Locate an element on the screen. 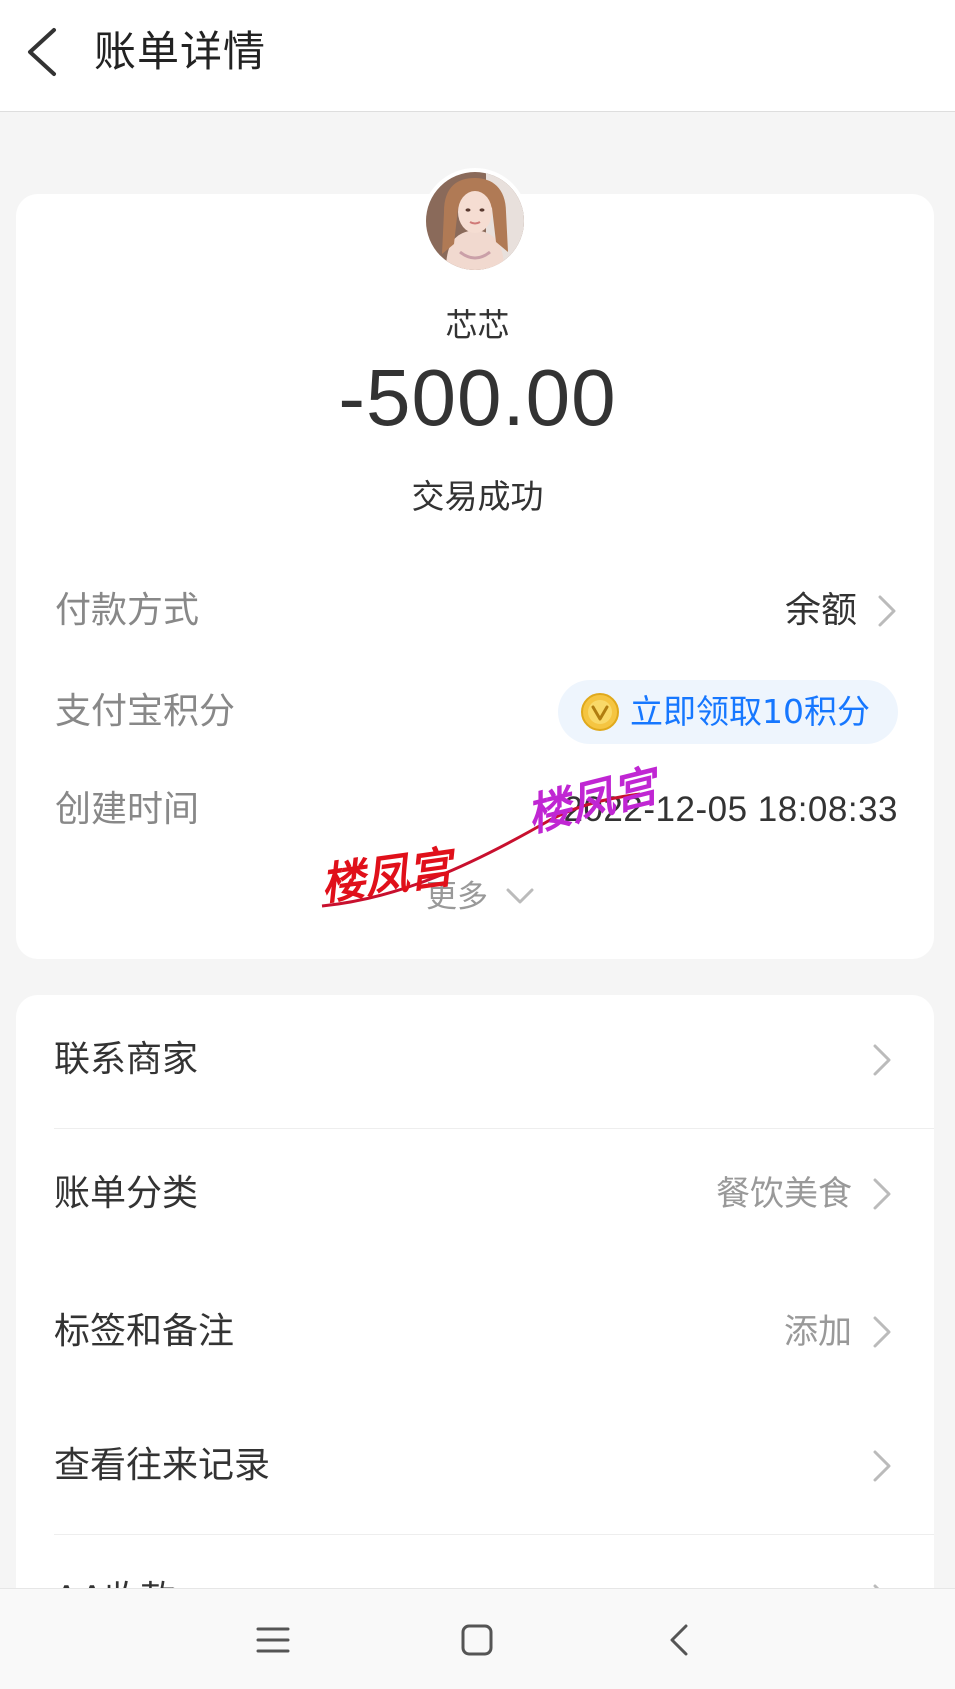 This screenshot has height=1689, width=955. list-item-transaction-history: 查看往来记录 is located at coordinates (475, 1466).